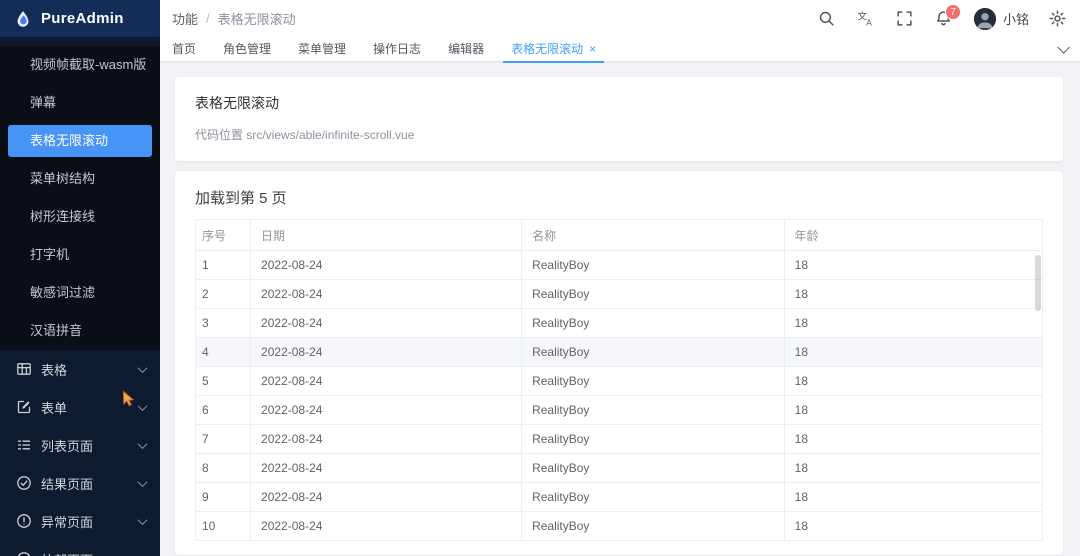  Describe the element at coordinates (931, 17) in the screenshot. I see `top-actions: 文A 7 小铭` at that location.